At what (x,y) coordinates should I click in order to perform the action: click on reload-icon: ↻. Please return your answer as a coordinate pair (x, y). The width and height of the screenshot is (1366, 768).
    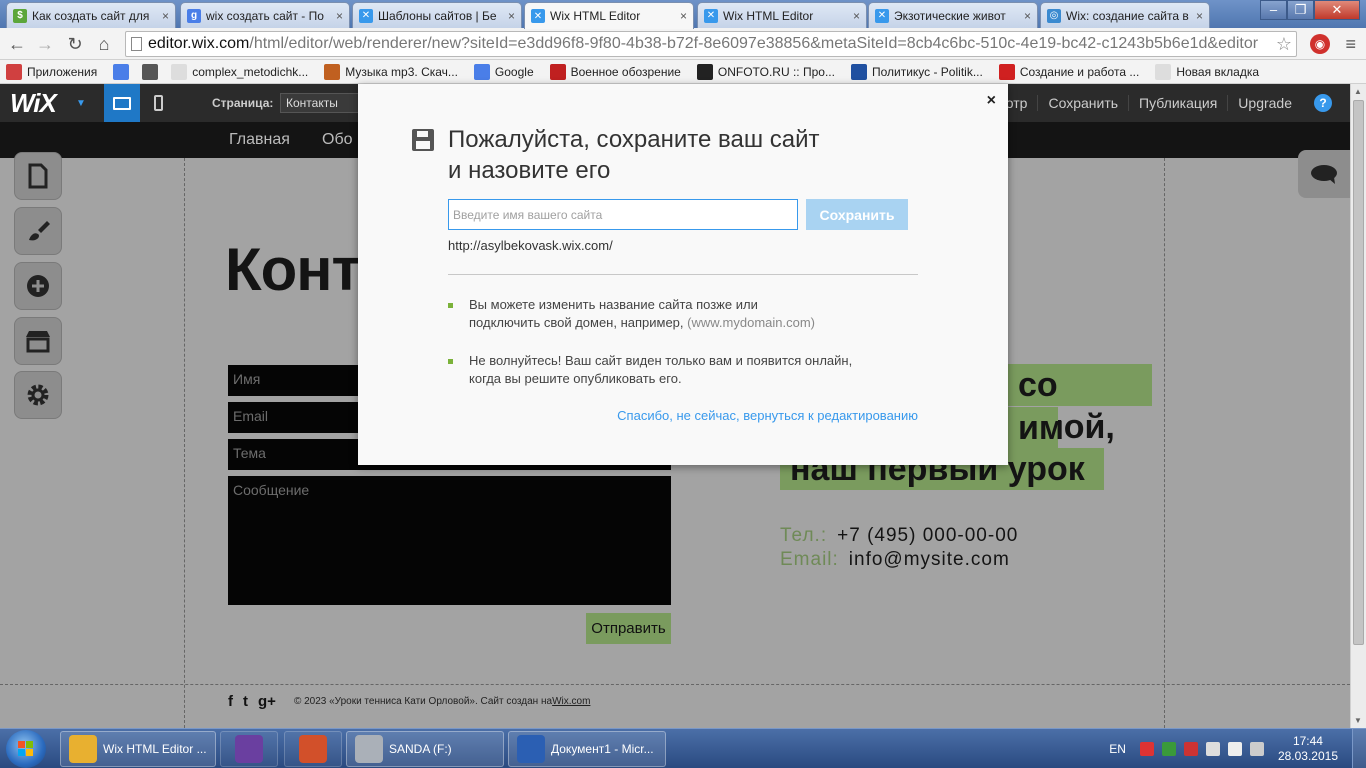
    Looking at the image, I should click on (75, 44).